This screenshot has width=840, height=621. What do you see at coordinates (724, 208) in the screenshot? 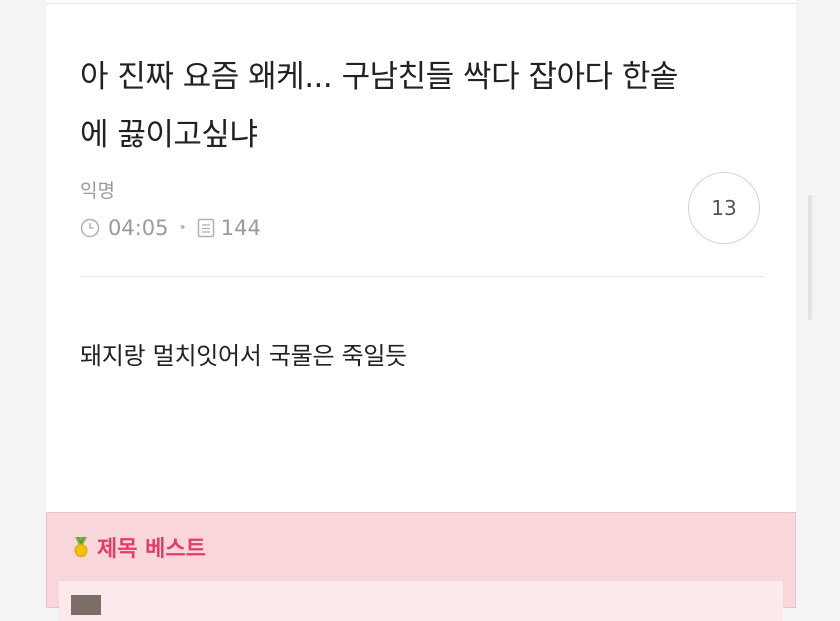
I see `comment-count-button: 13` at bounding box center [724, 208].